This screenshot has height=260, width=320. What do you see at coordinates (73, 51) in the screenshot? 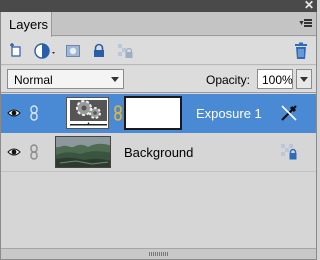
I see `layer-mask-icon` at bounding box center [73, 51].